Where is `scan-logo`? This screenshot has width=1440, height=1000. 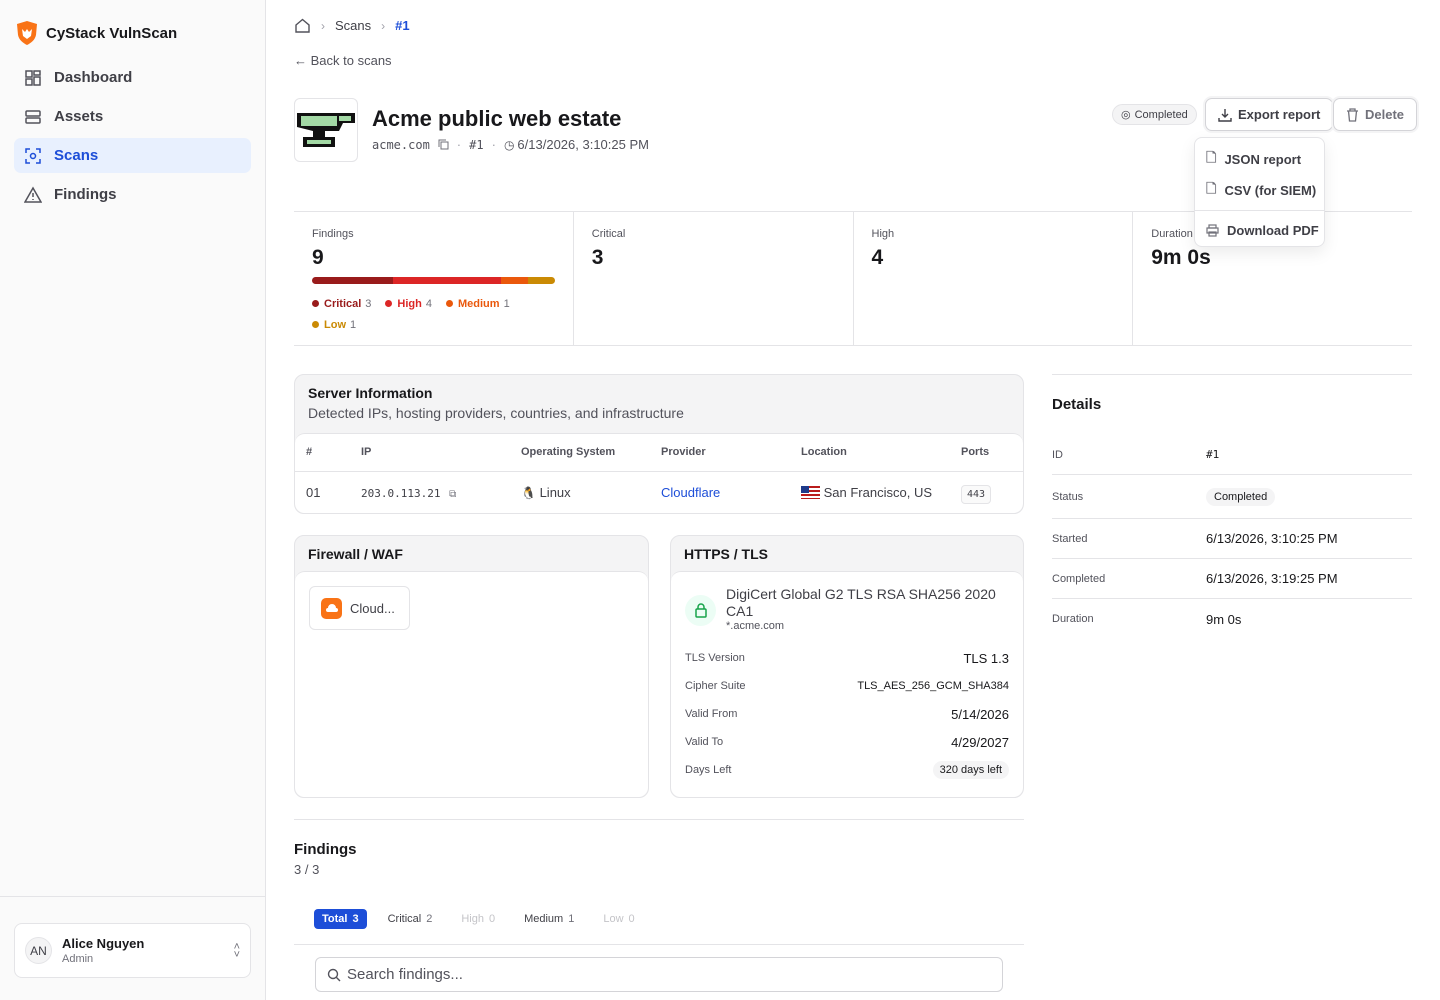
scan-logo is located at coordinates (326, 130).